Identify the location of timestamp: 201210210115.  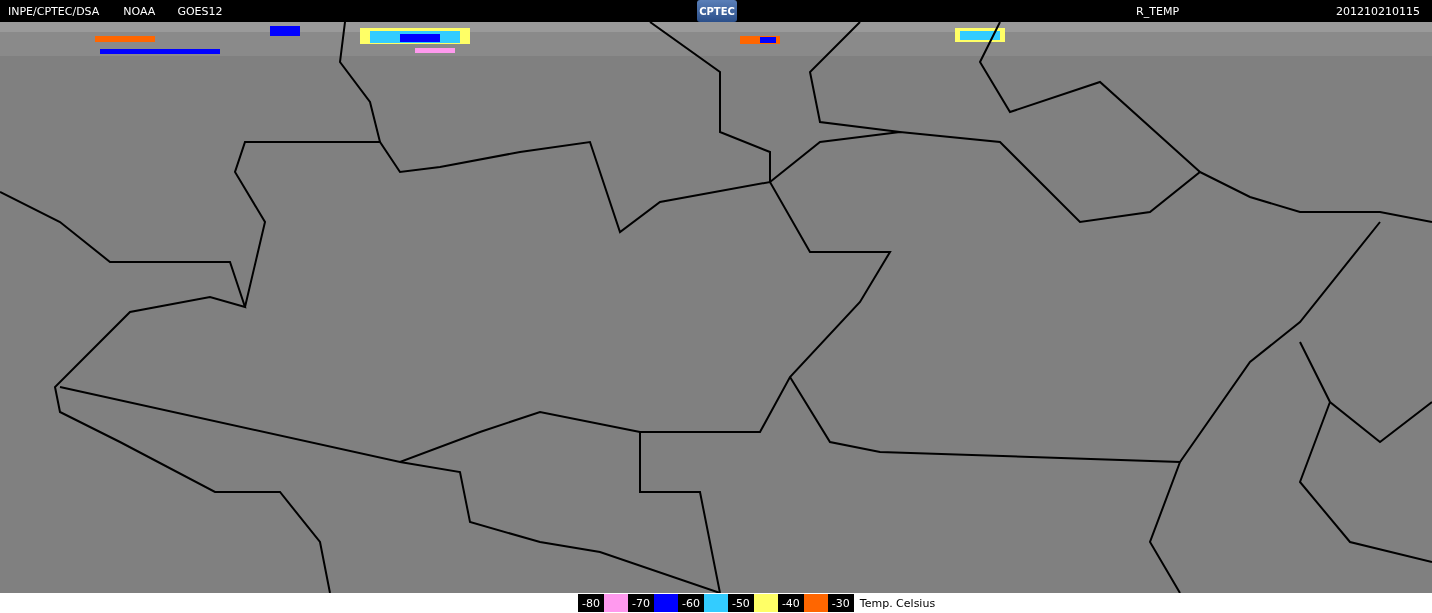
(1378, 11).